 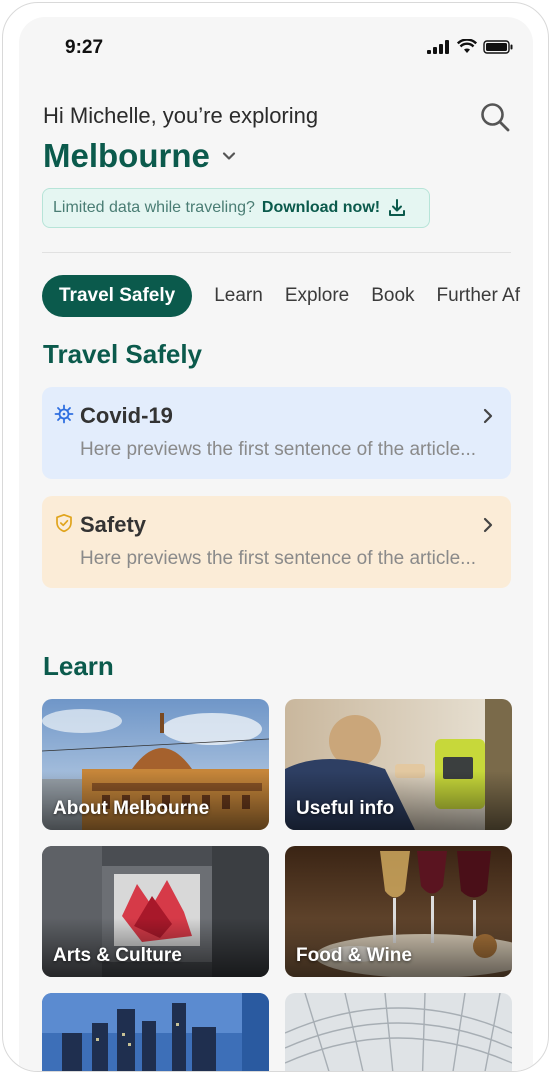 I want to click on download-now-link: Download now!, so click(x=321, y=208).